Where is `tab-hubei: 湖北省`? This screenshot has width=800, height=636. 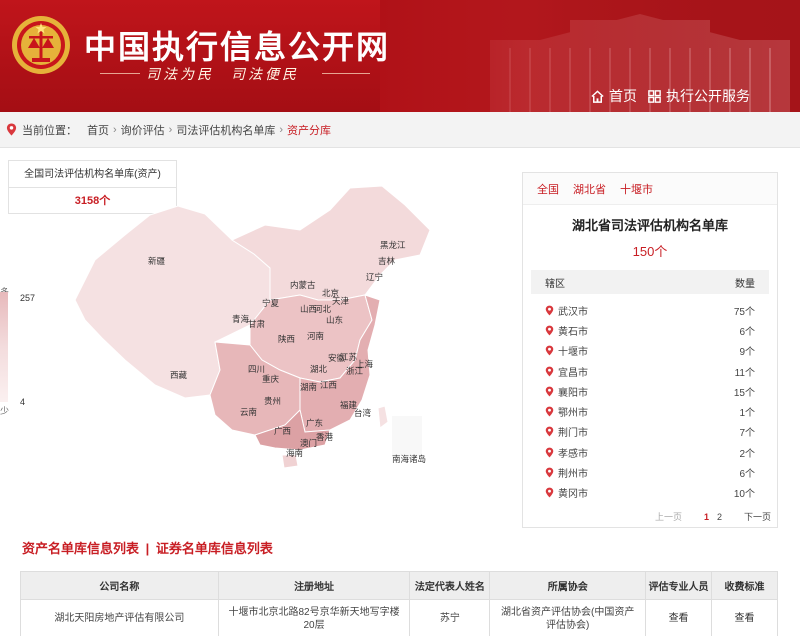 tab-hubei: 湖北省 is located at coordinates (589, 189).